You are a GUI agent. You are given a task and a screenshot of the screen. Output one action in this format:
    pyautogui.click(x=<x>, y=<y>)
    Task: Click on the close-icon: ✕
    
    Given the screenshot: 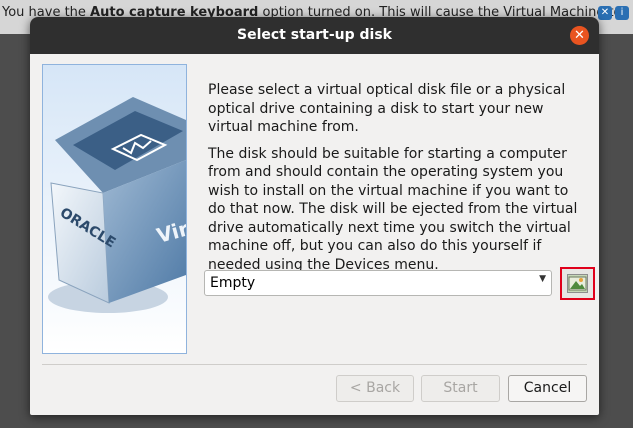 What is the action you would take?
    pyautogui.click(x=579, y=35)
    